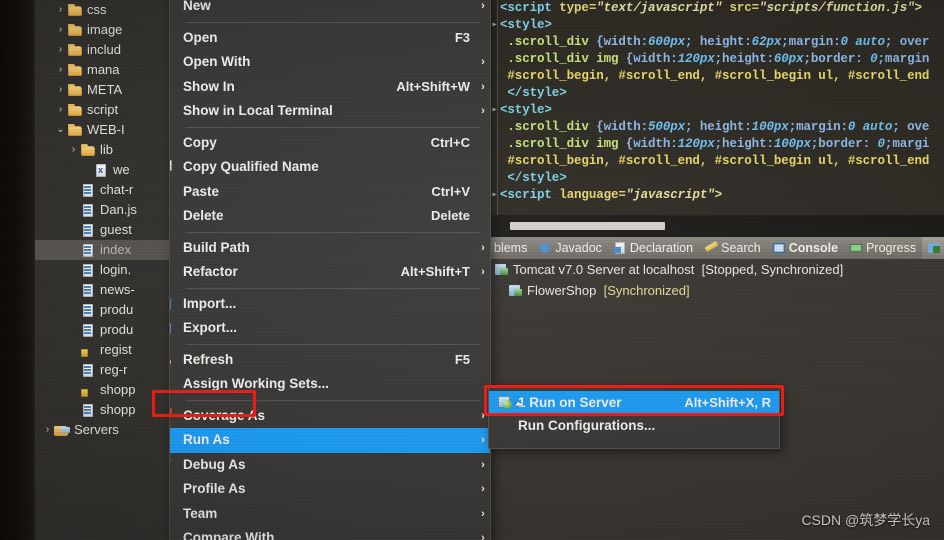 This screenshot has width=944, height=540. What do you see at coordinates (330, 360) in the screenshot?
I see `menu-item-refresh: Refresh F5 ›` at bounding box center [330, 360].